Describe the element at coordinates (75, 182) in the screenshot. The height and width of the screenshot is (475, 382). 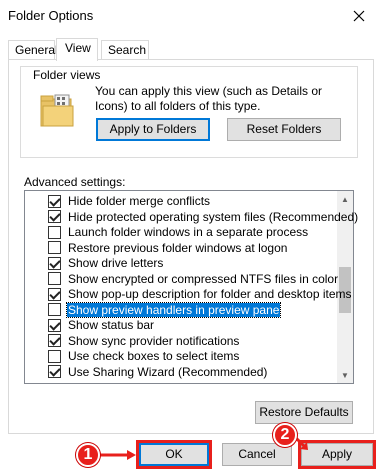
I see `advanced-settings-label: Advanced settings:` at that location.